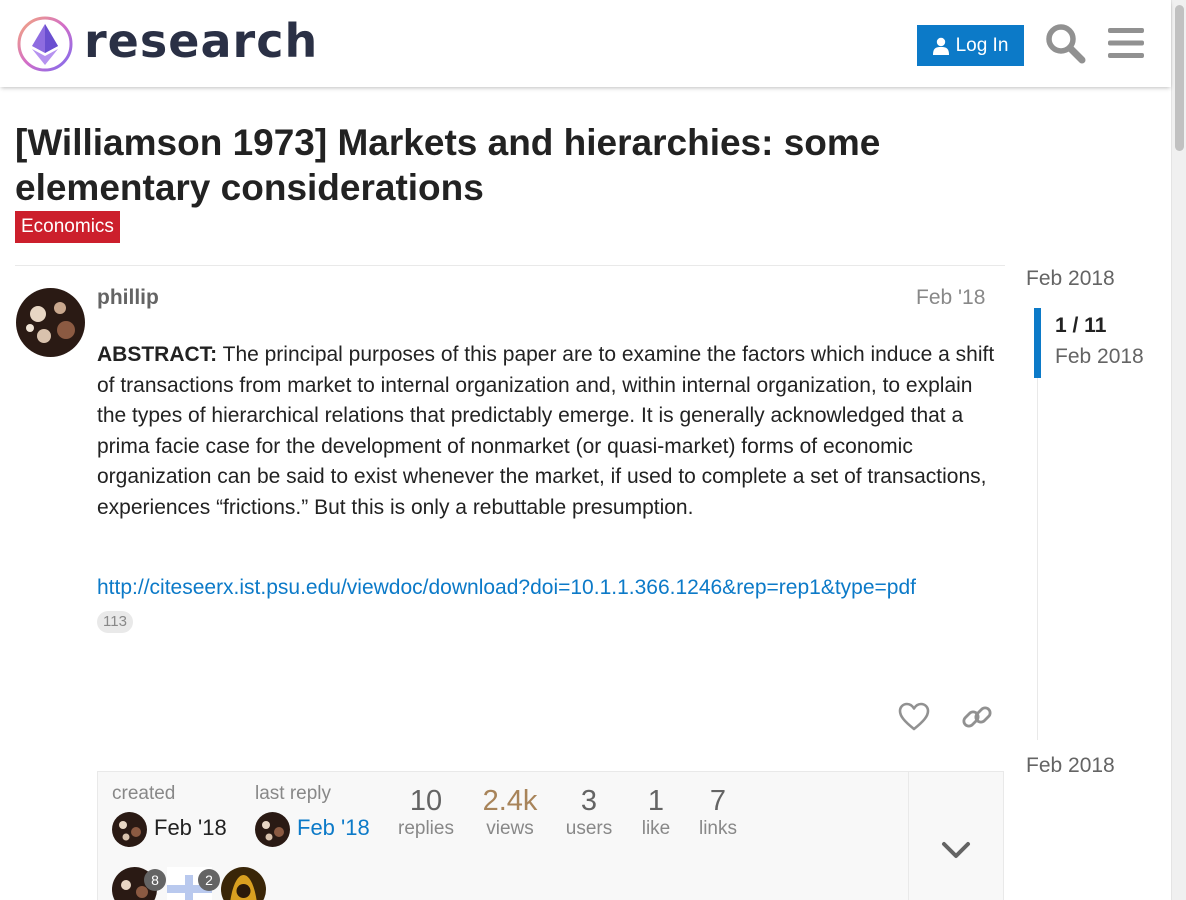 The image size is (1186, 900). What do you see at coordinates (982, 45) in the screenshot?
I see `login-label: Log In` at bounding box center [982, 45].